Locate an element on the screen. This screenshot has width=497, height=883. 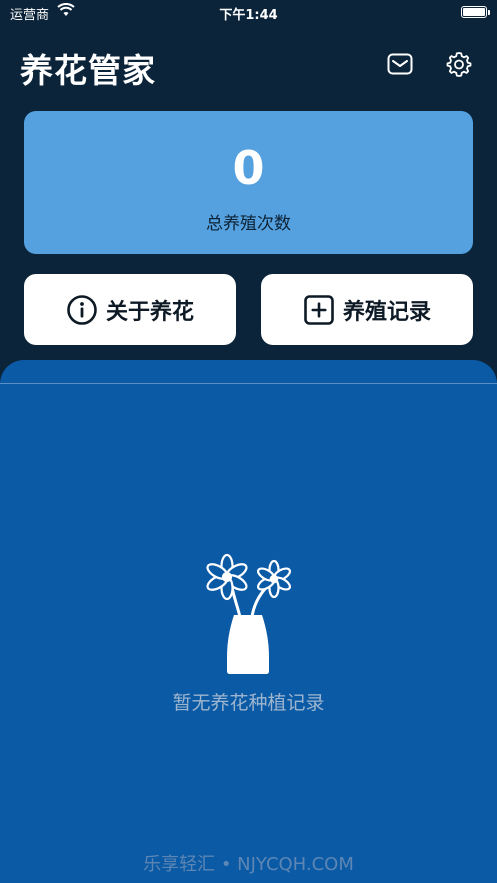
page-title: 养花管家 is located at coordinates (88, 70).